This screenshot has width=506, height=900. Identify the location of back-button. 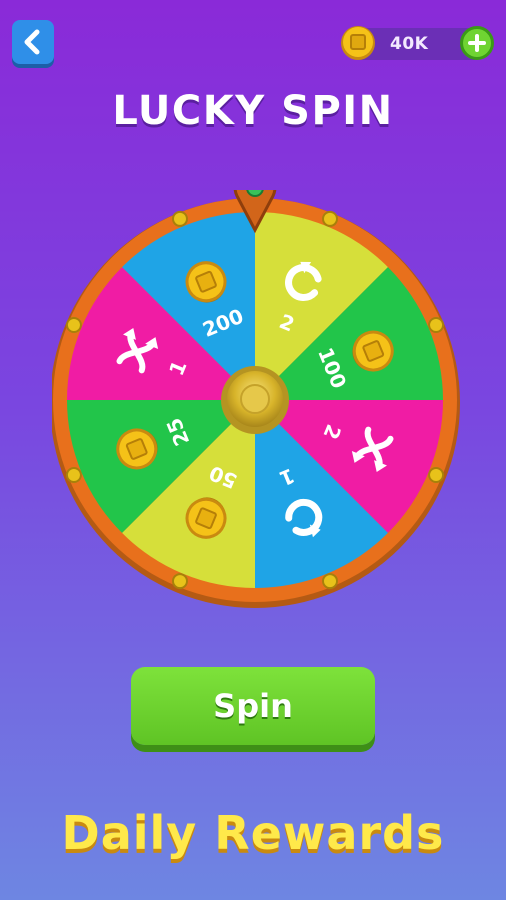
(33, 42).